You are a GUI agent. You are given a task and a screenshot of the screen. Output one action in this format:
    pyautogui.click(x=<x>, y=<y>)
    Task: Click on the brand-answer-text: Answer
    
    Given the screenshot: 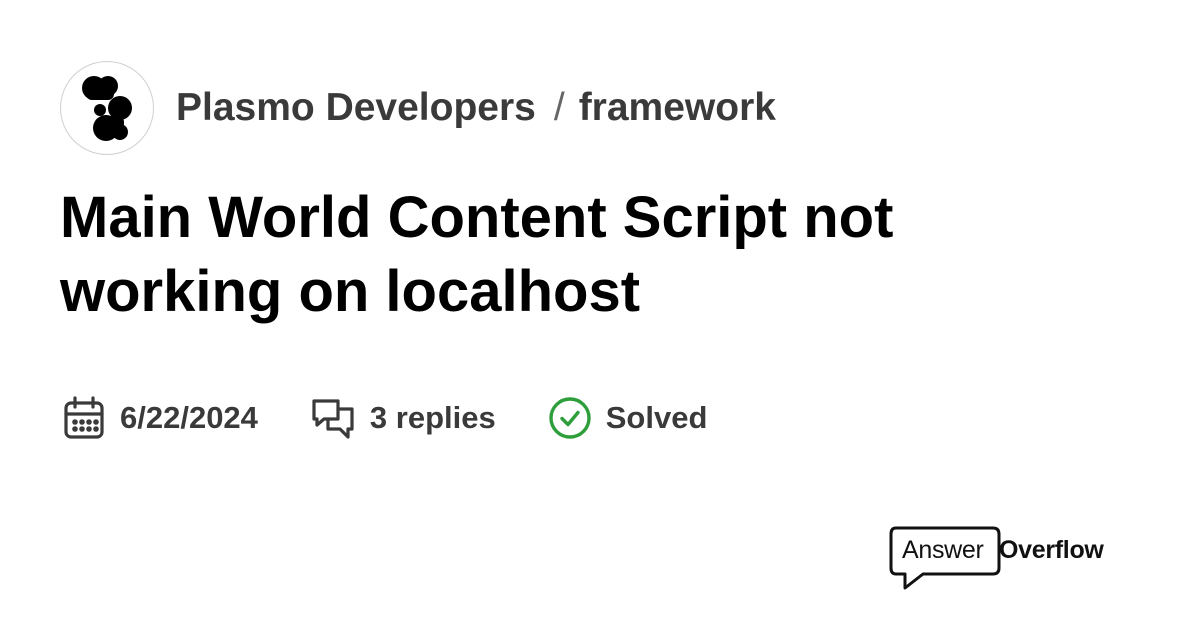 What is the action you would take?
    pyautogui.click(x=943, y=550)
    